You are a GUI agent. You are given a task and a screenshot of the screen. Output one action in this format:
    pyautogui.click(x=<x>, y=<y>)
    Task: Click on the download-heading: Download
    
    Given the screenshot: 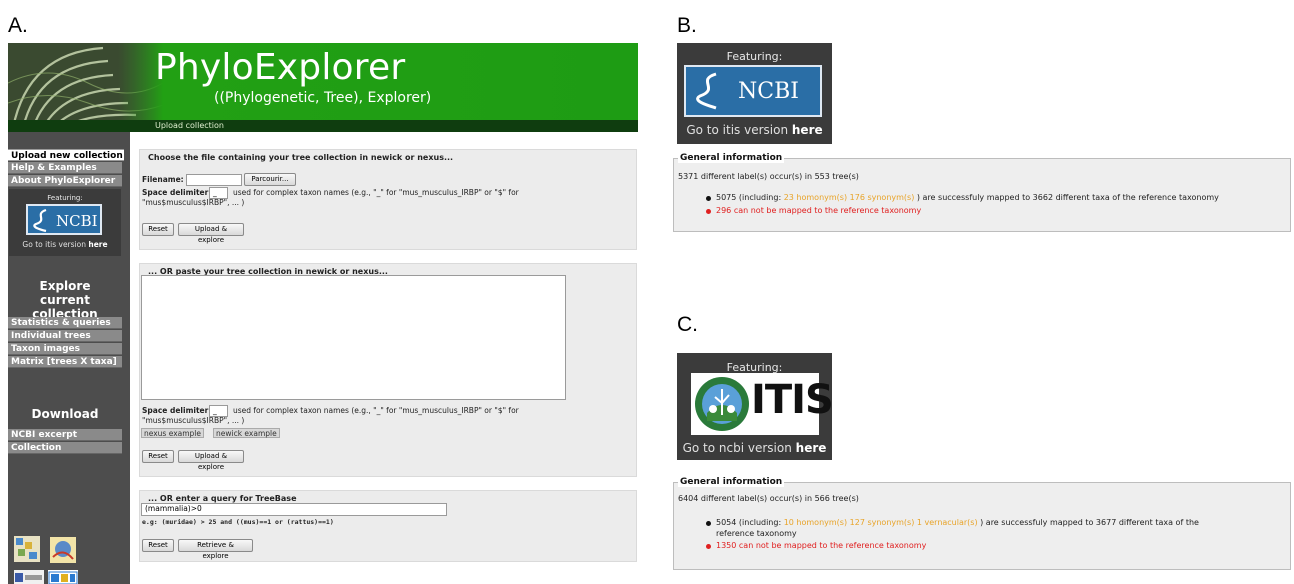 What is the action you would take?
    pyautogui.click(x=65, y=414)
    